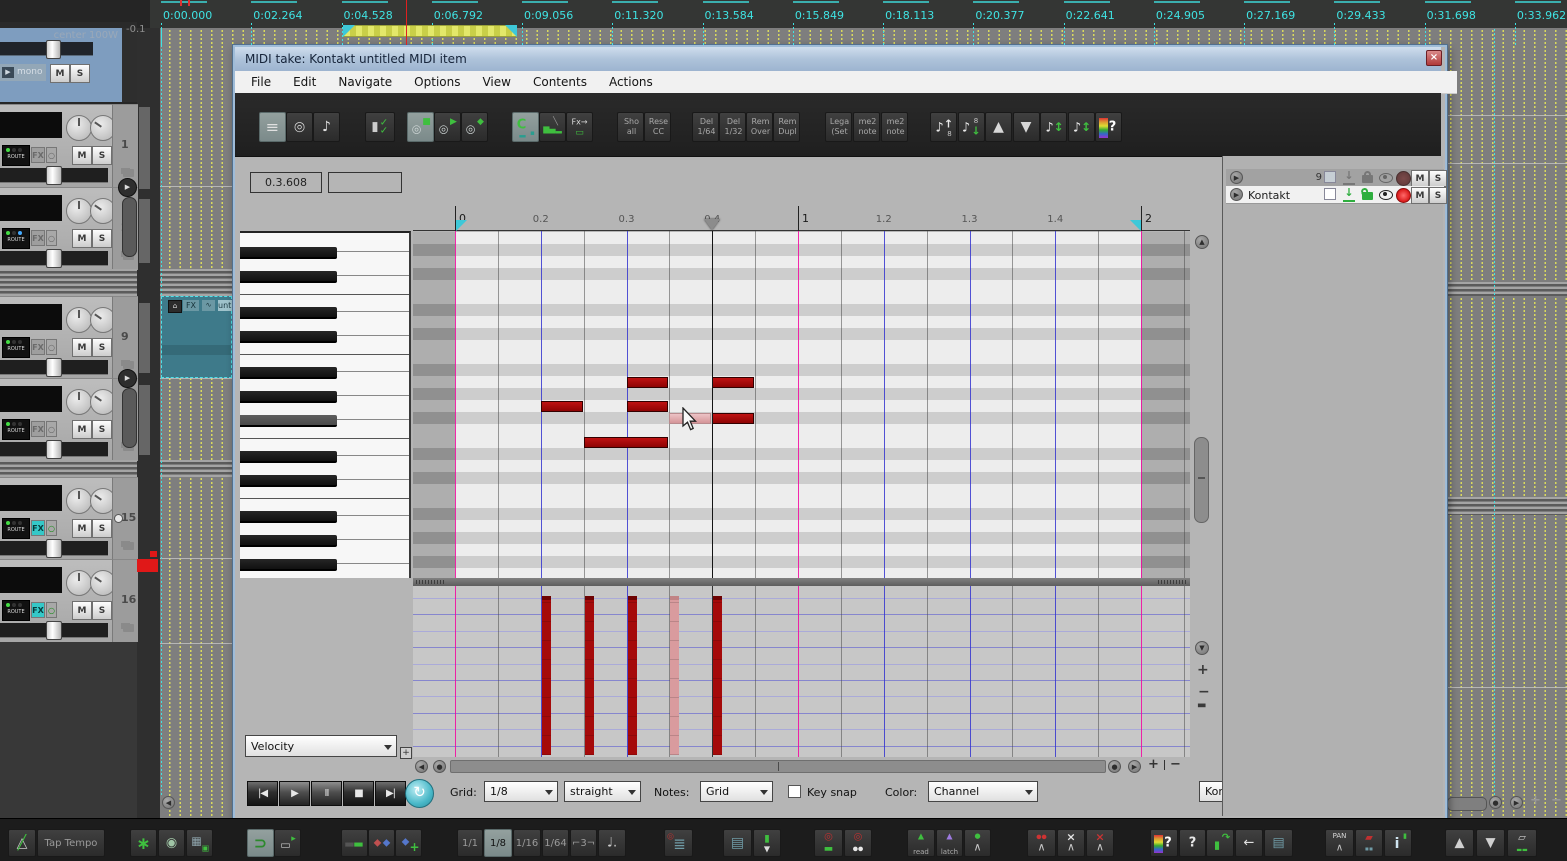  Describe the element at coordinates (712, 224) in the screenshot. I see `edit-cursor-handle` at that location.